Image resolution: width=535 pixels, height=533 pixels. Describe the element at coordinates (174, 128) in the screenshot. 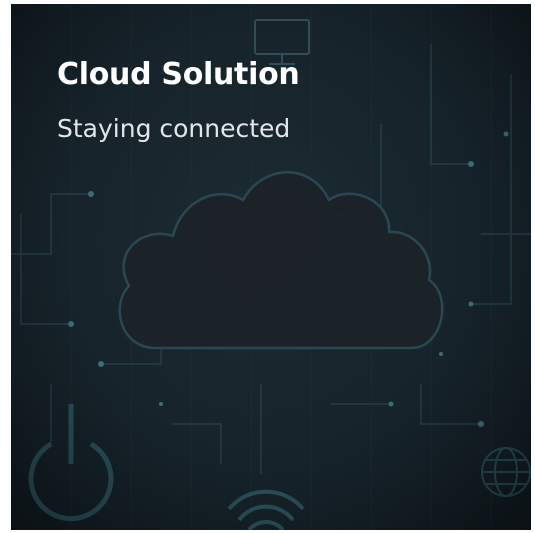

I see `card-subtitle: Staying connected` at that location.